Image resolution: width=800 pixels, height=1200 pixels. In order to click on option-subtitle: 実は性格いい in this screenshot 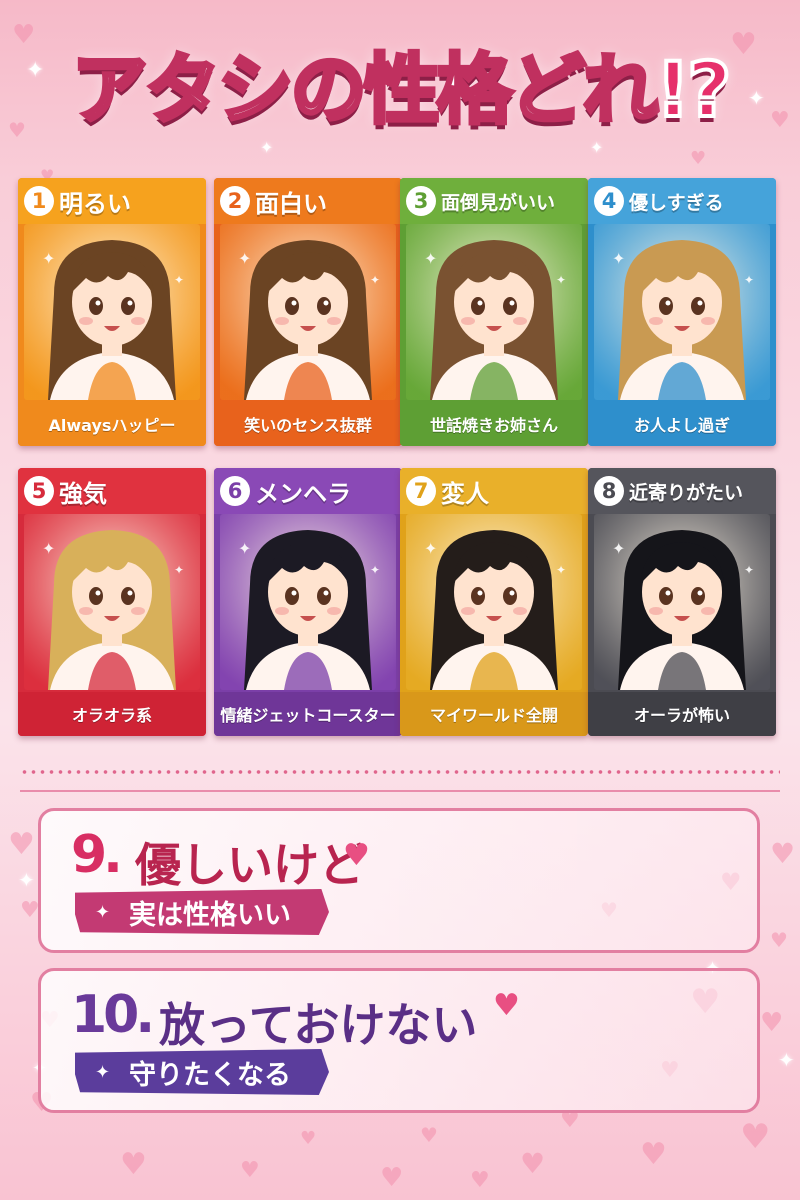, I will do `click(210, 915)`.